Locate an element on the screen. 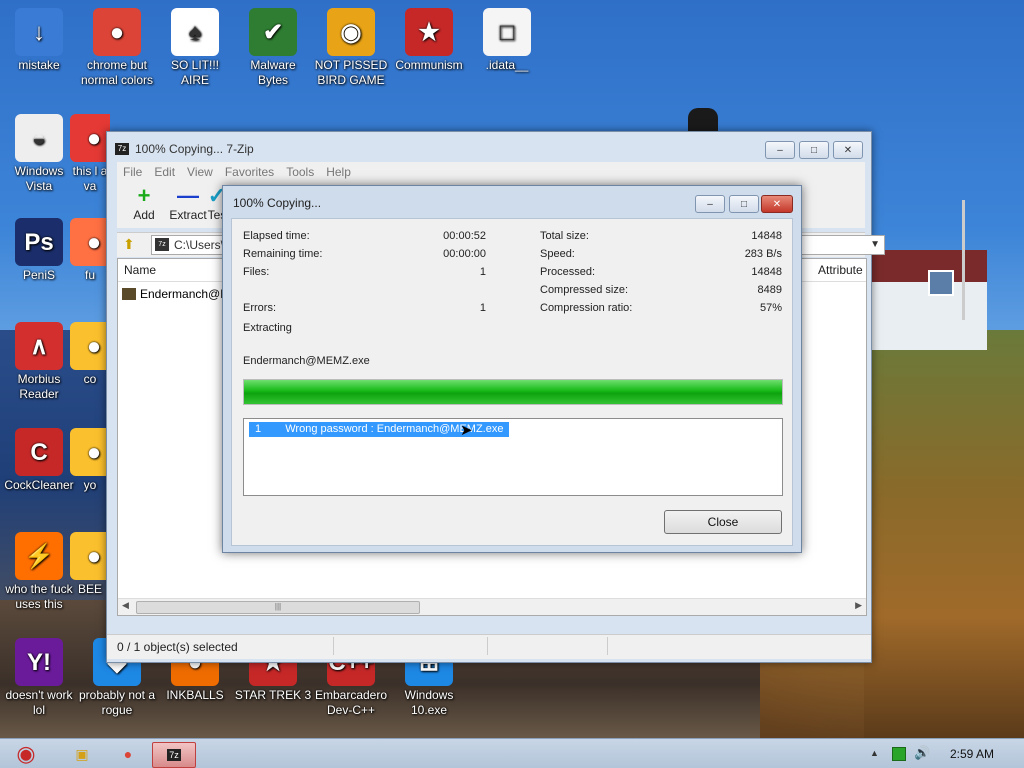  clock: 2:59 AM is located at coordinates (972, 754).